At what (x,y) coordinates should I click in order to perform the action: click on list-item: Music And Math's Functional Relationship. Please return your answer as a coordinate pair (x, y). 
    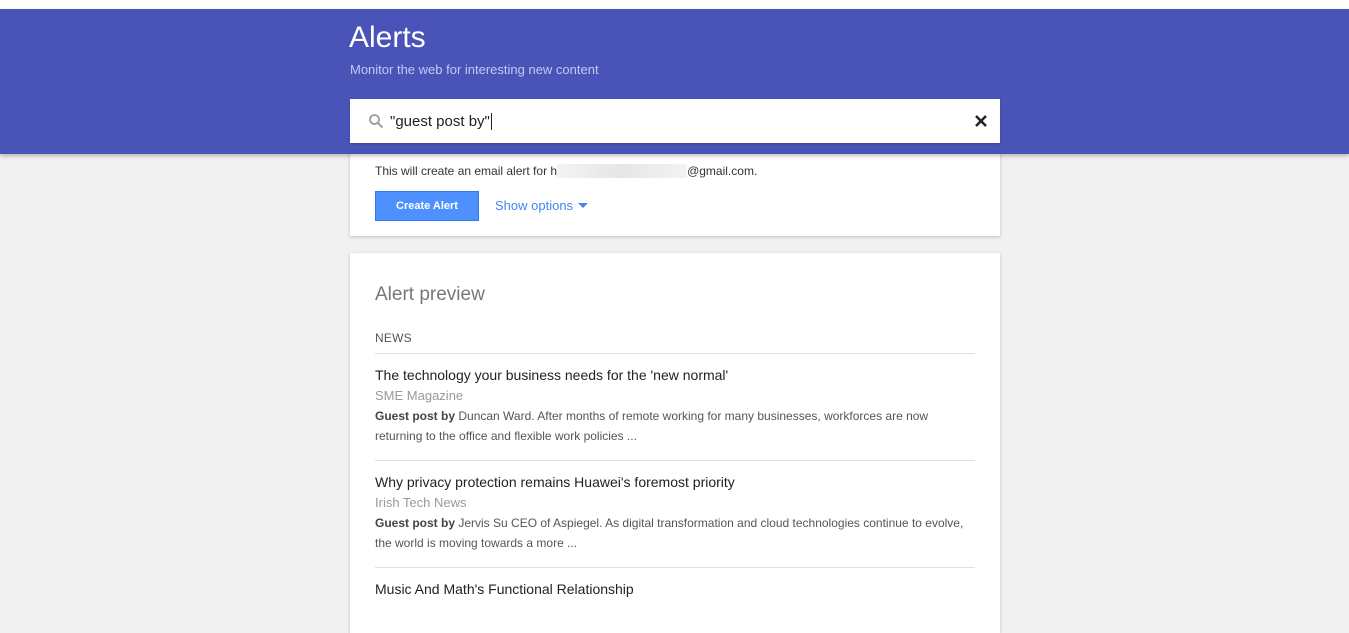
    Looking at the image, I should click on (675, 589).